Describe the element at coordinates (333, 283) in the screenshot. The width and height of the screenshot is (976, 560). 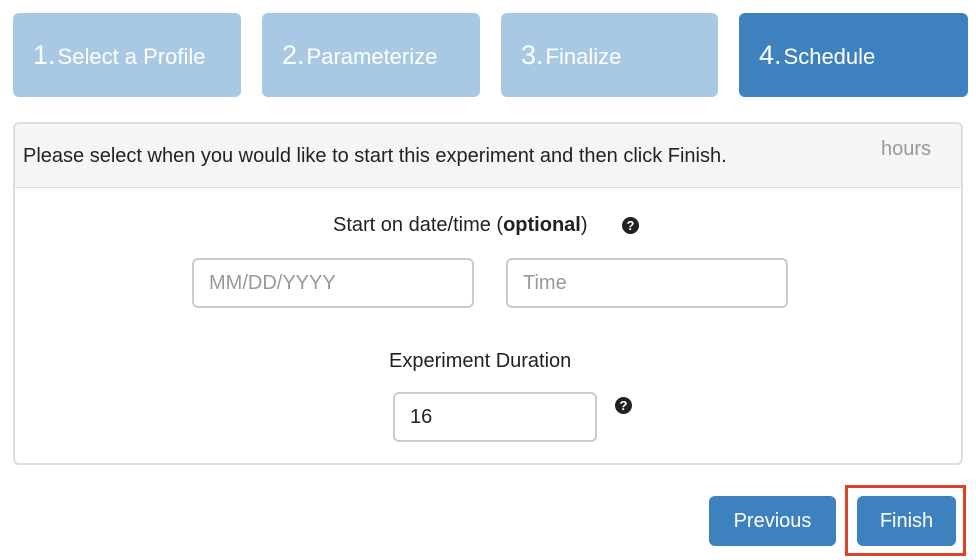
I see `start-date-input` at that location.